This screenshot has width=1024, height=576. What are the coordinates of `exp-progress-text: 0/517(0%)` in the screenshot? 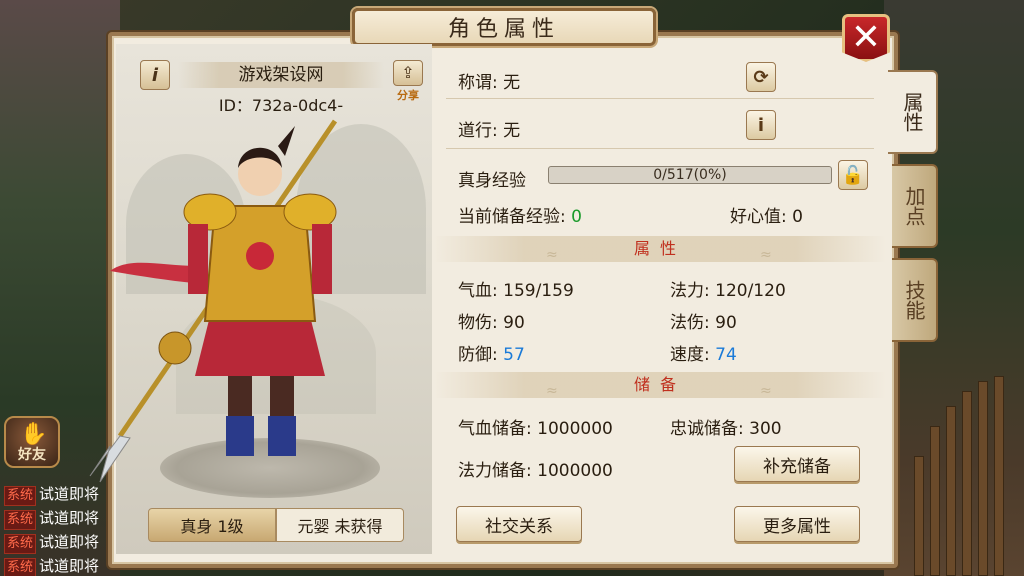 It's located at (690, 175).